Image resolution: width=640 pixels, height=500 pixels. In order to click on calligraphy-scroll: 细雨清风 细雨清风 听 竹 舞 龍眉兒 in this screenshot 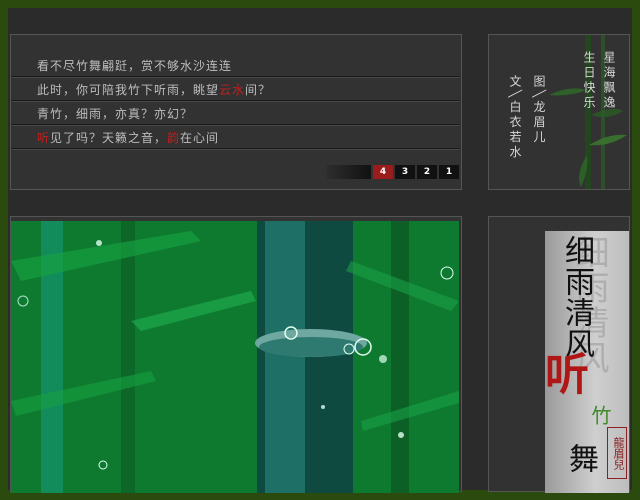, I will do `click(583, 362)`.